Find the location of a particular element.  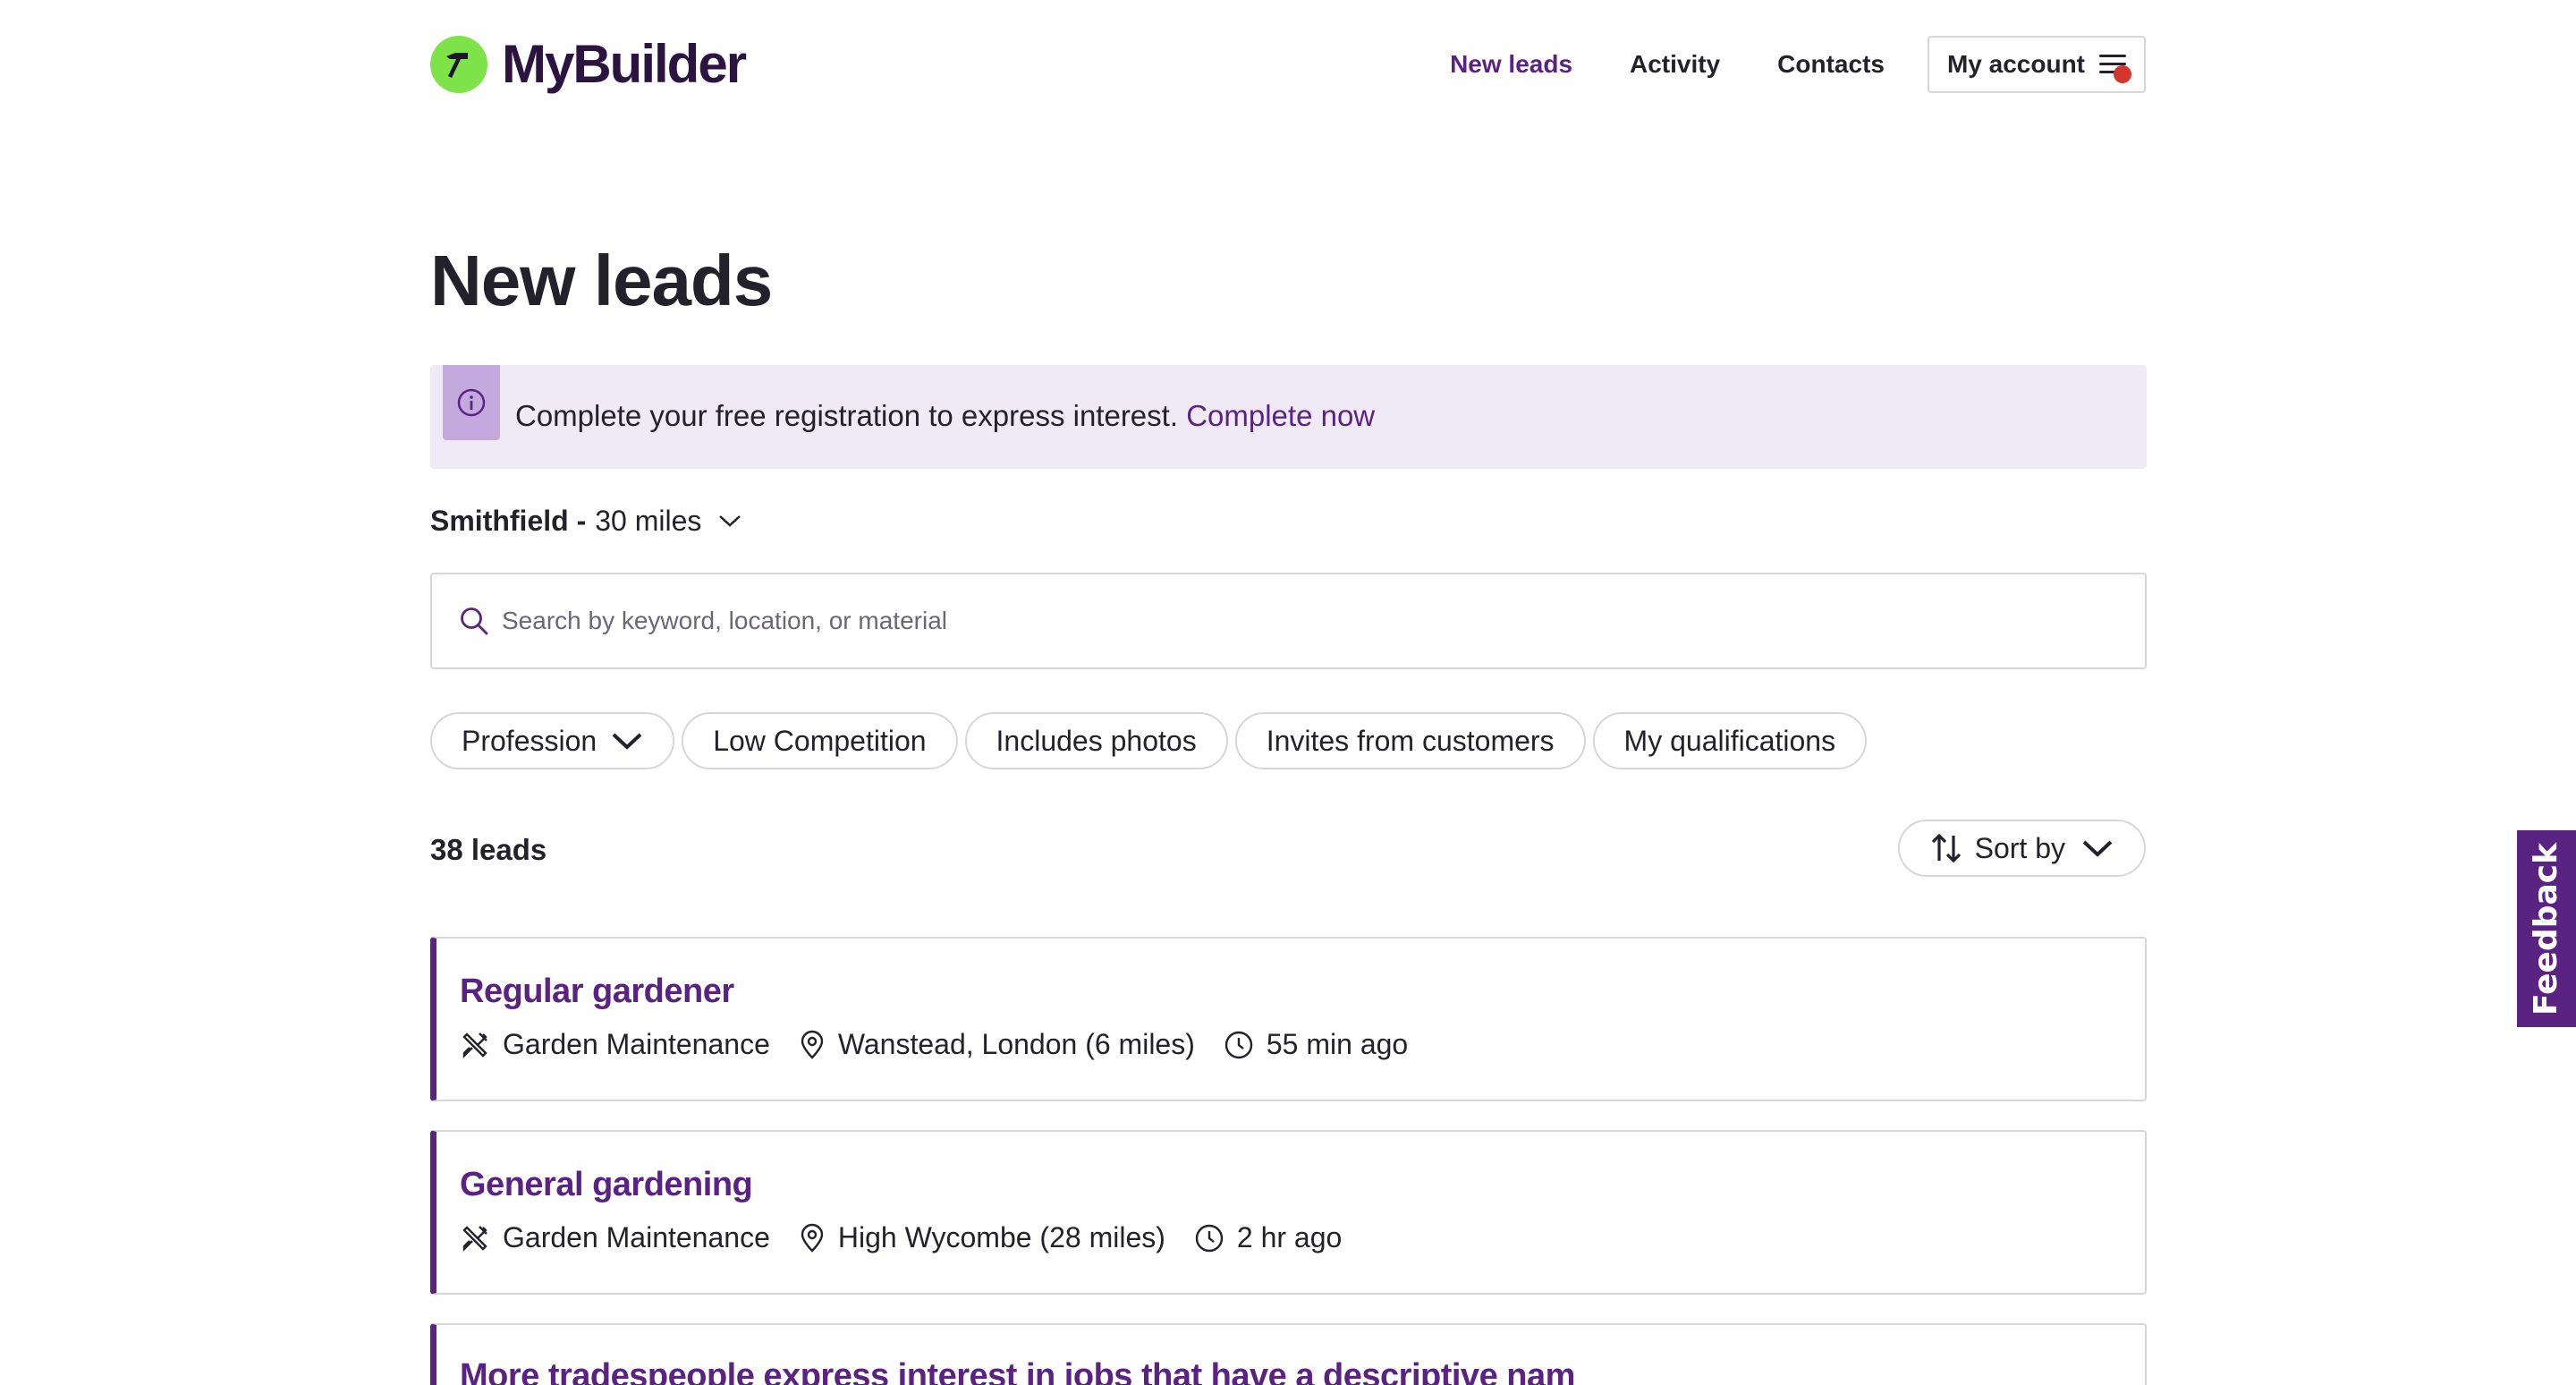

my-account-button: My account is located at coordinates (2036, 64).